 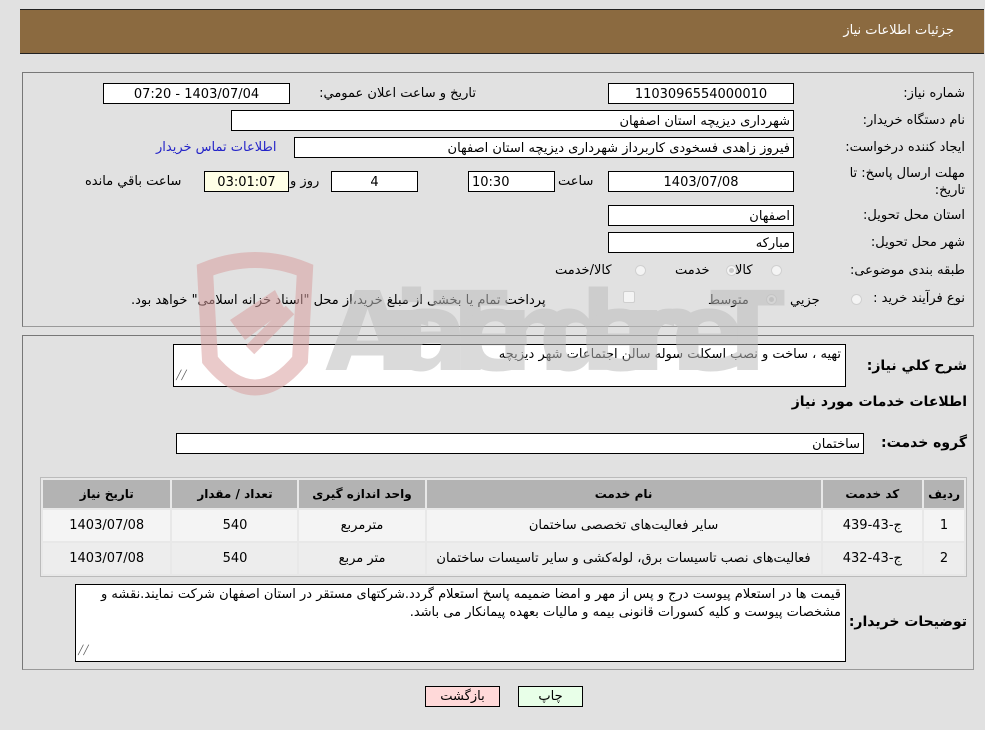 I want to click on category-option-goods-service: کالا/خدمت, so click(x=583, y=270).